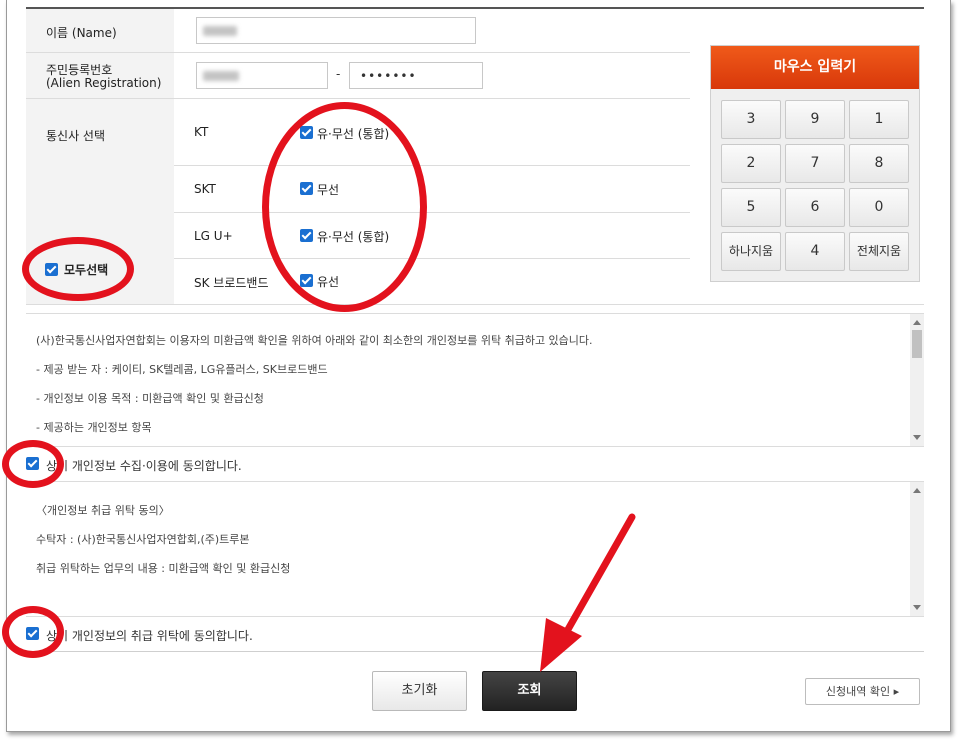 This screenshot has width=961, height=740. What do you see at coordinates (597, 578) in the screenshot?
I see `arrow-shaft` at bounding box center [597, 578].